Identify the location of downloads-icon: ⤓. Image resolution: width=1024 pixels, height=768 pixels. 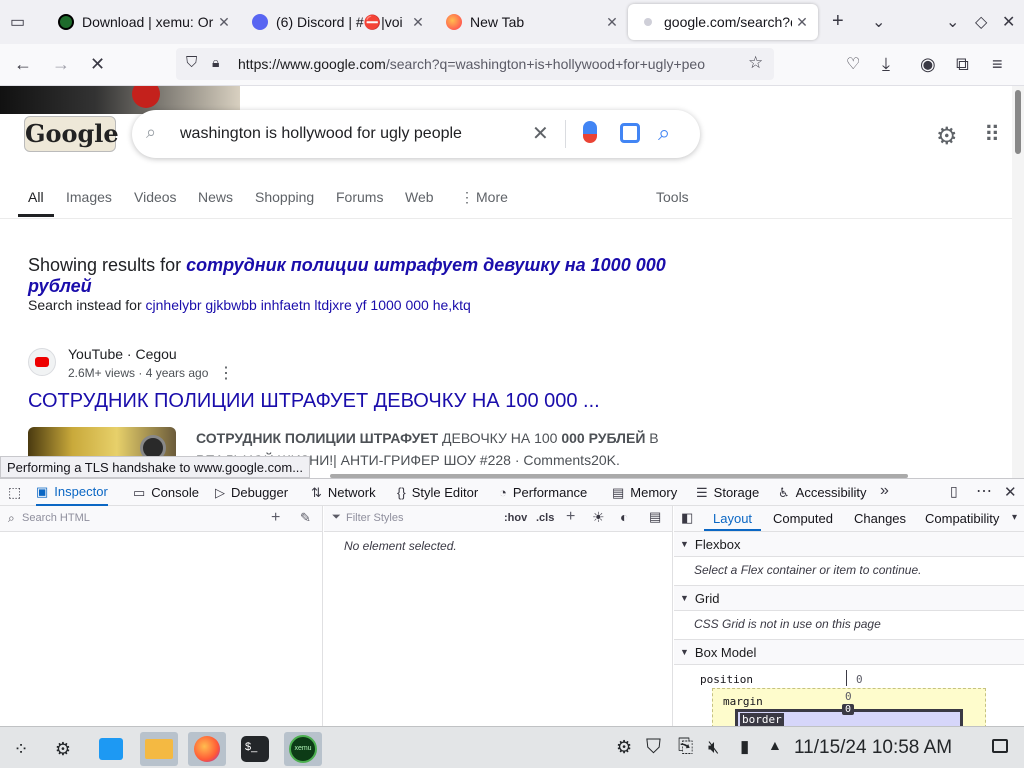
(886, 64).